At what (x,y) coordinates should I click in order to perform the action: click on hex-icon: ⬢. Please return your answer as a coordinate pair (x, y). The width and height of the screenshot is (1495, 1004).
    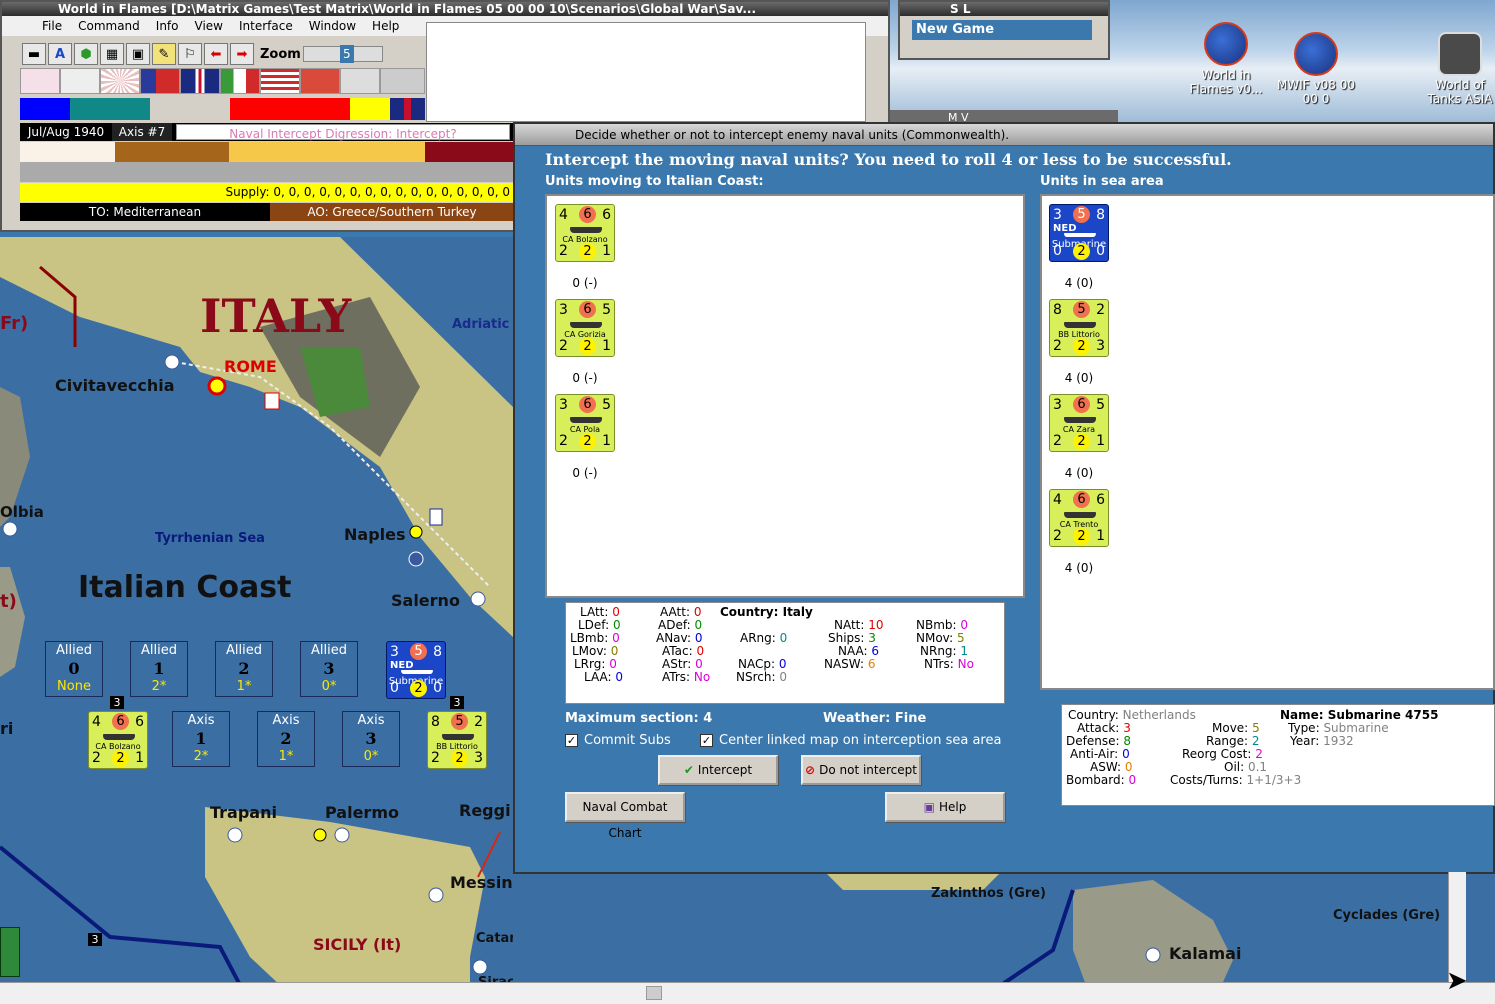
    Looking at the image, I should click on (86, 54).